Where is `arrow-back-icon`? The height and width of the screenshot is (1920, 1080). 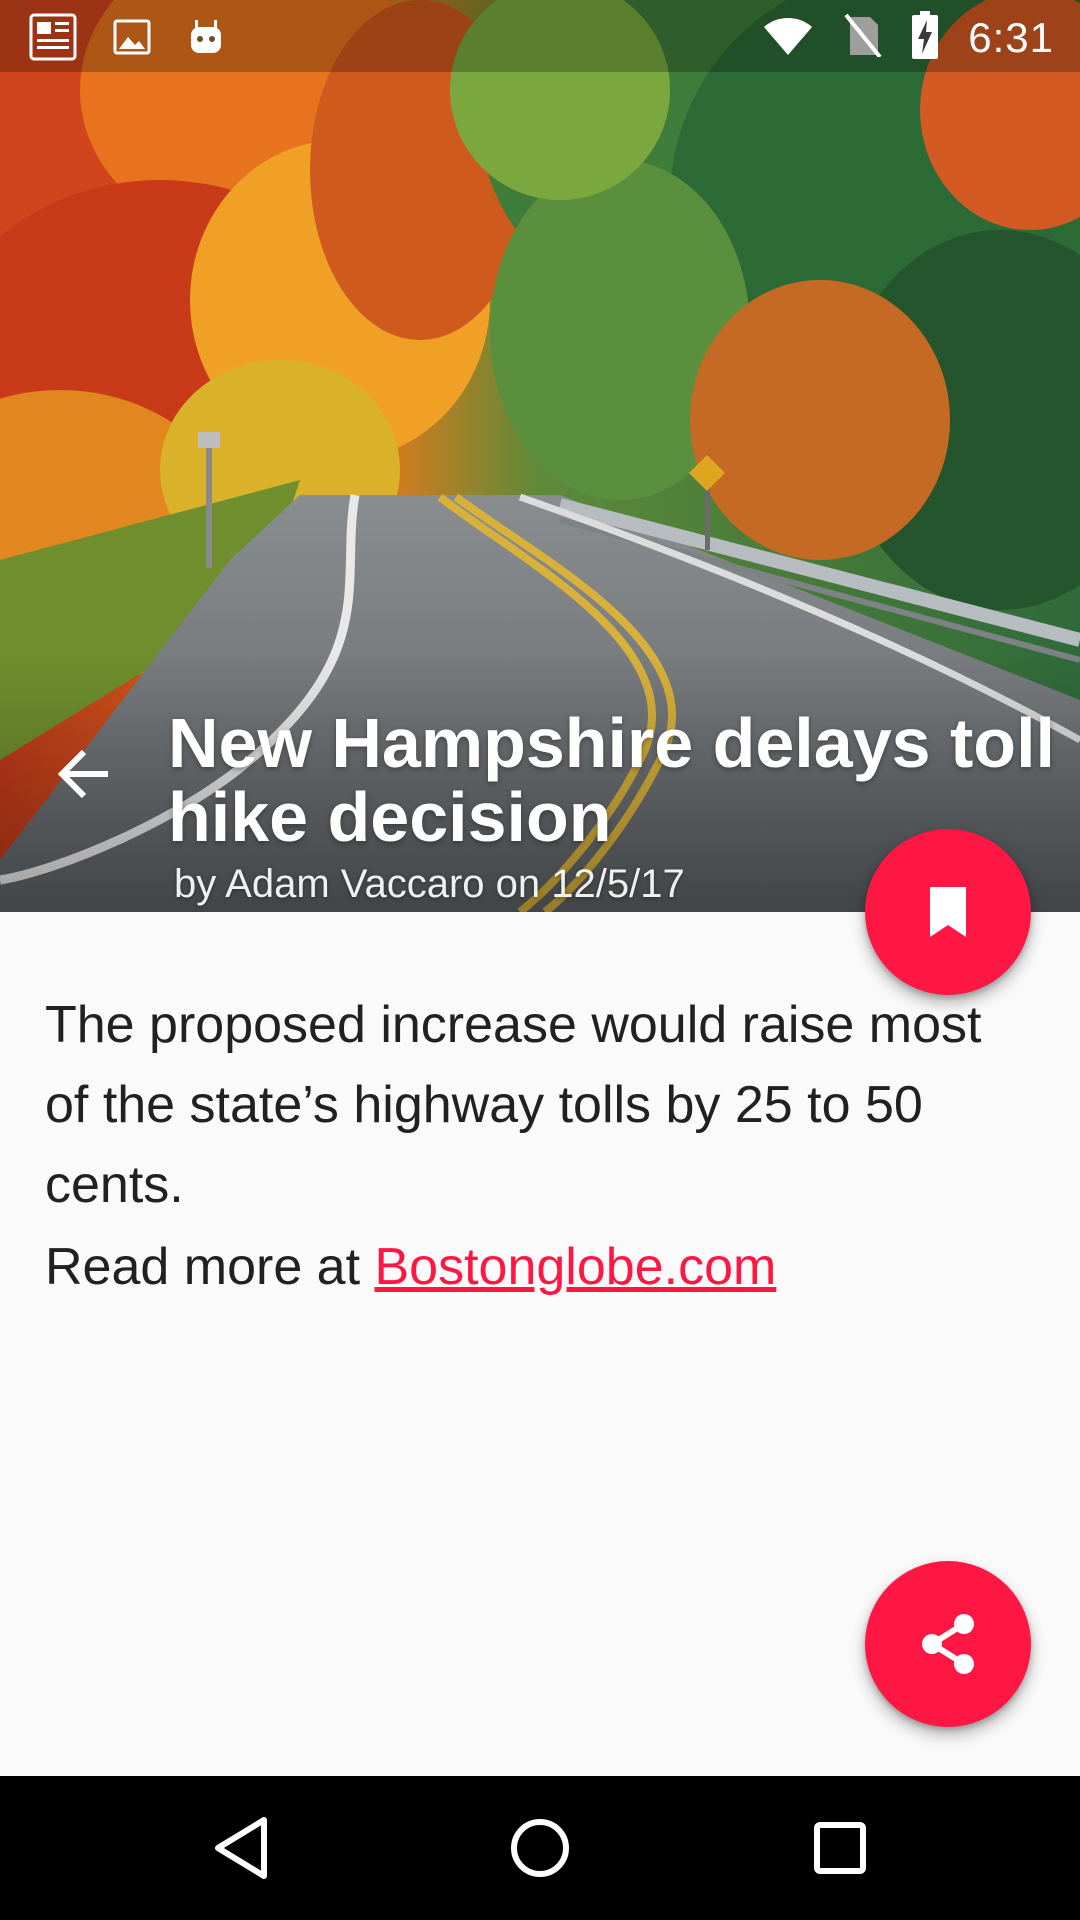 arrow-back-icon is located at coordinates (82, 774).